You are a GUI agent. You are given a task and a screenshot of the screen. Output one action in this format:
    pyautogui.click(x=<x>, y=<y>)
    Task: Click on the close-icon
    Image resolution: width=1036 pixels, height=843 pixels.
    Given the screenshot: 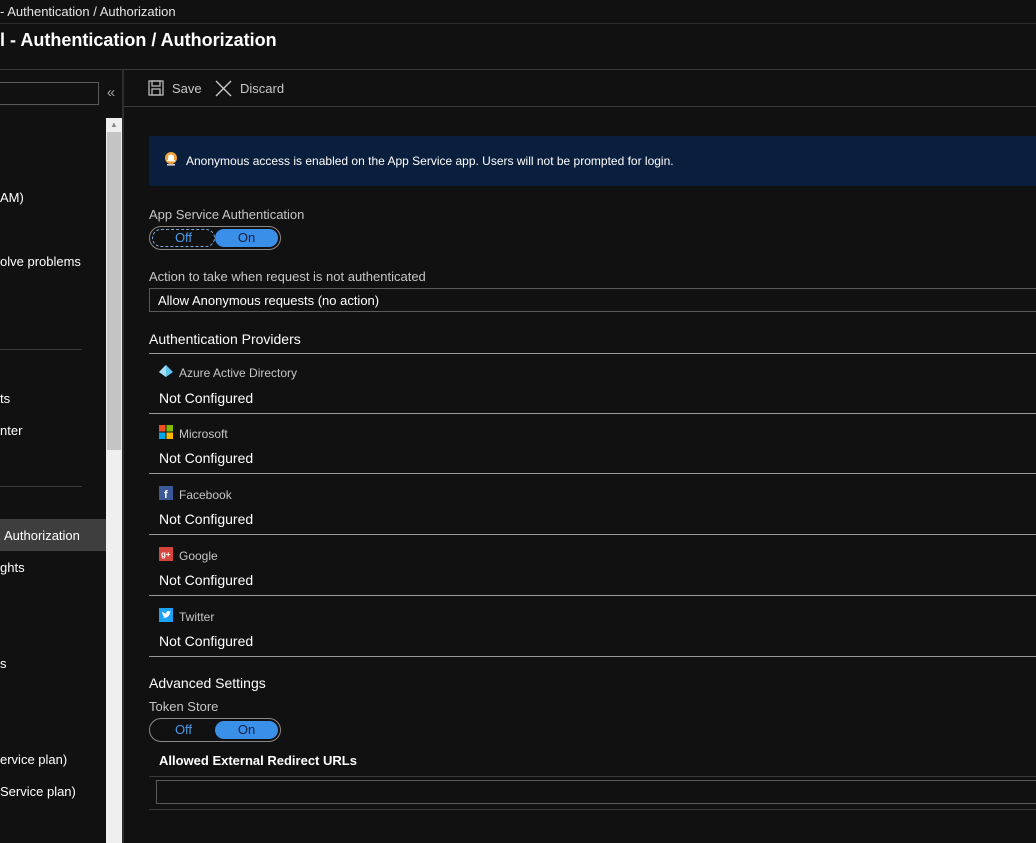 What is the action you would take?
    pyautogui.click(x=223, y=88)
    